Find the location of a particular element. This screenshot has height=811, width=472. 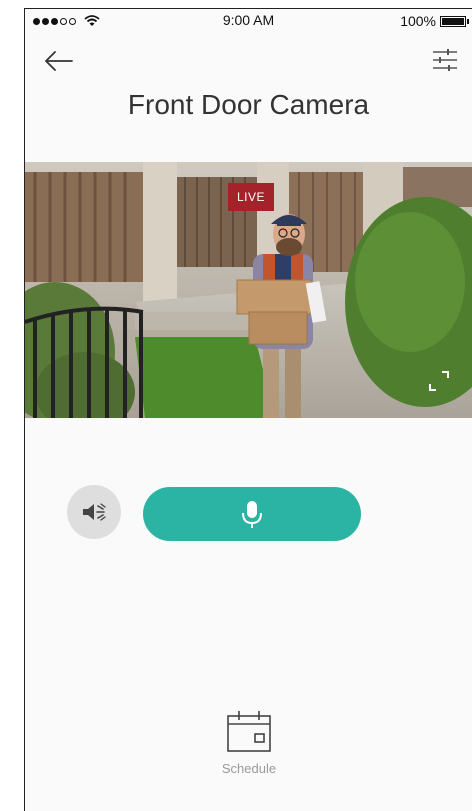

battery-icon is located at coordinates (454, 21).